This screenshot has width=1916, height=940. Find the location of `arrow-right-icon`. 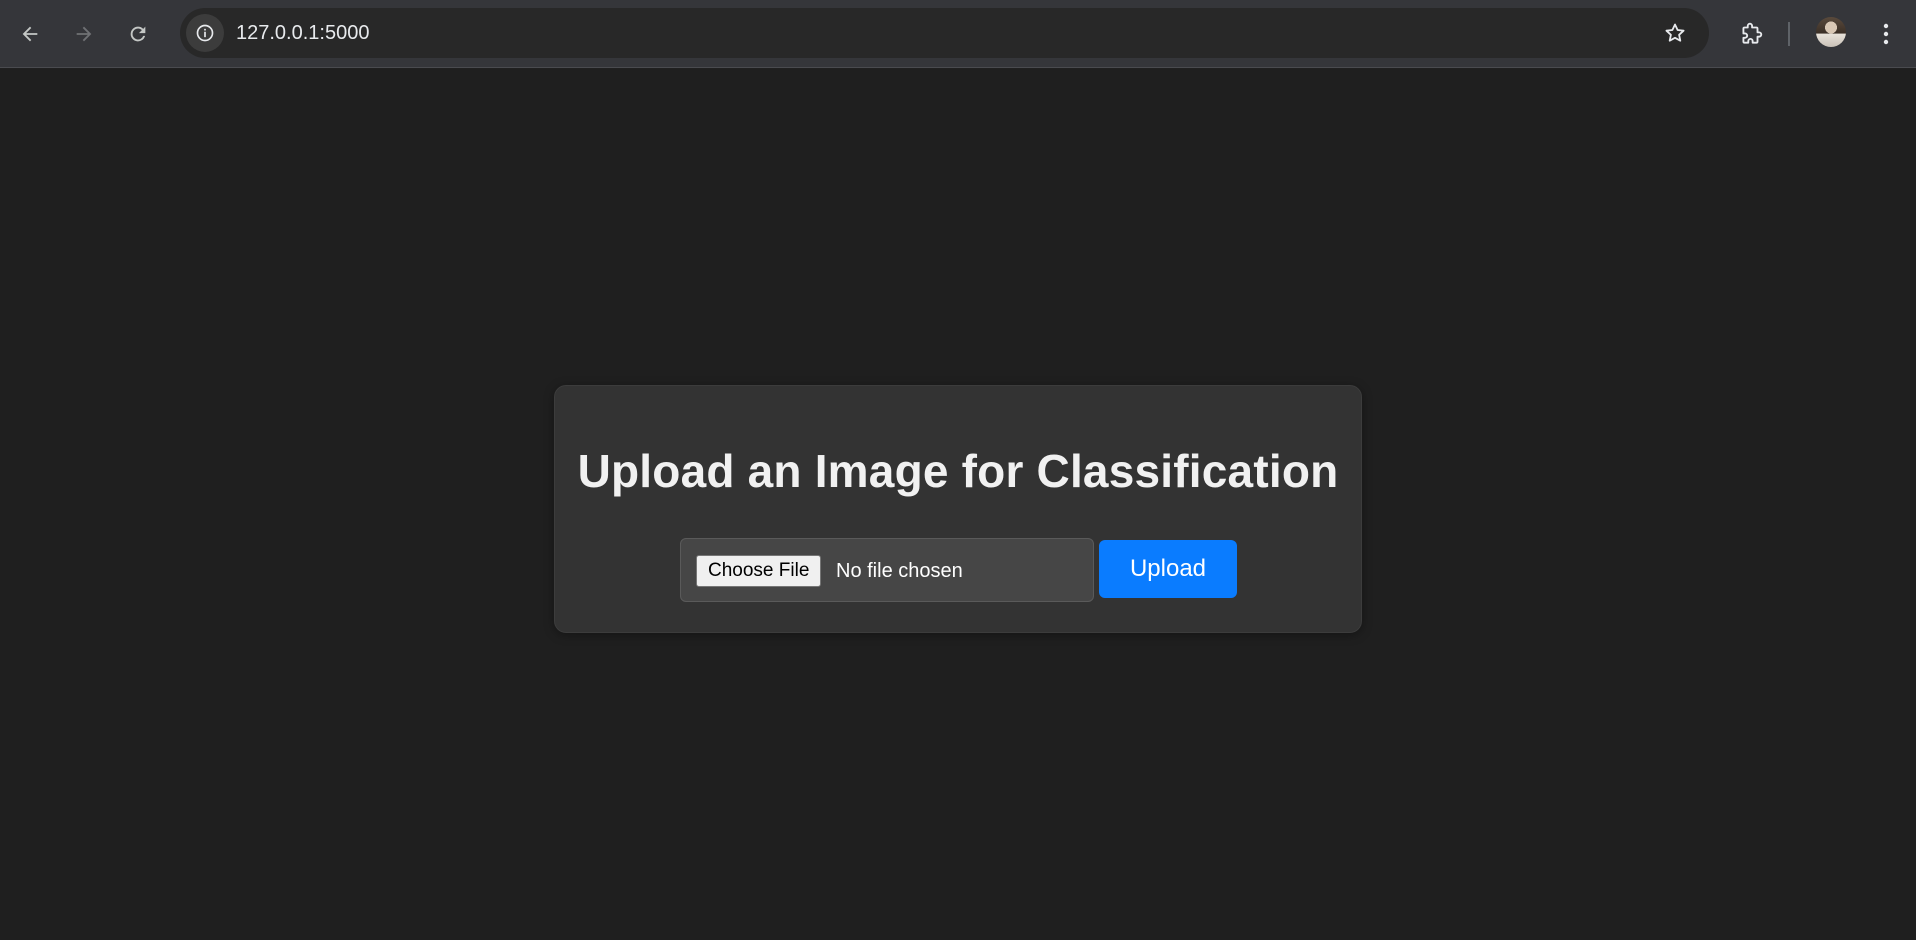

arrow-right-icon is located at coordinates (84, 34).